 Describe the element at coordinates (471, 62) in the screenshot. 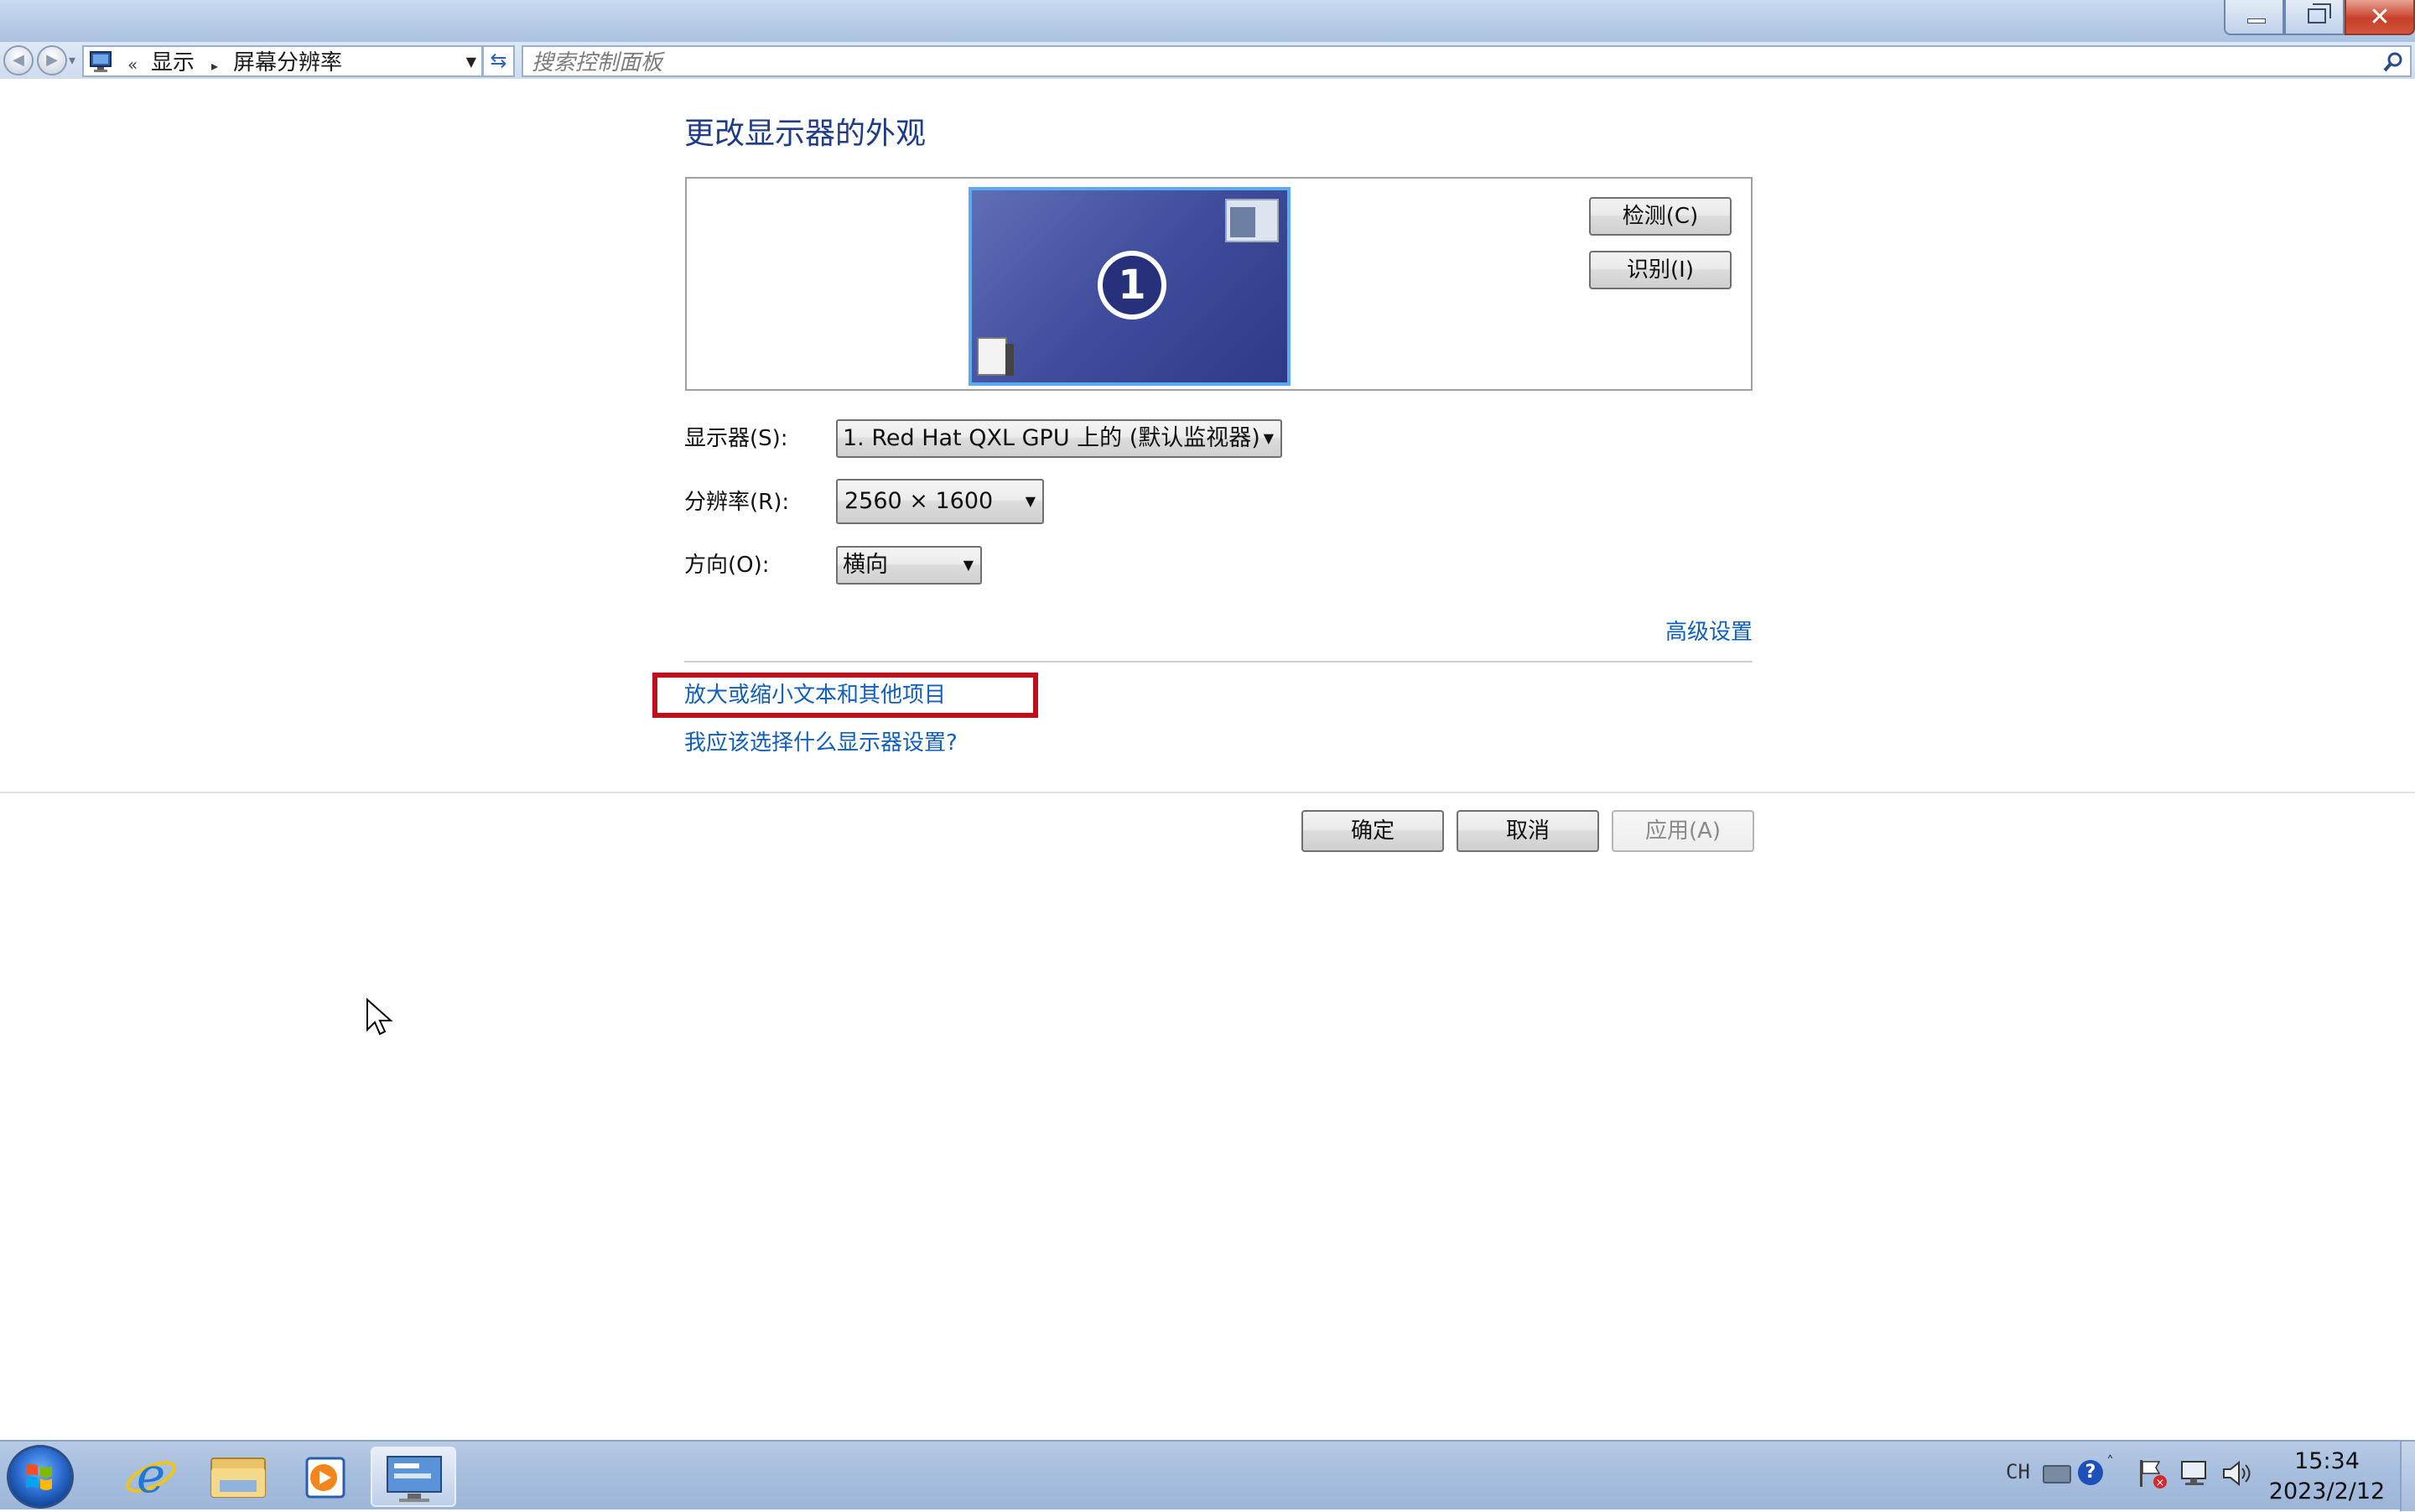

I see `address-history-dropdown-icon: ▼` at that location.